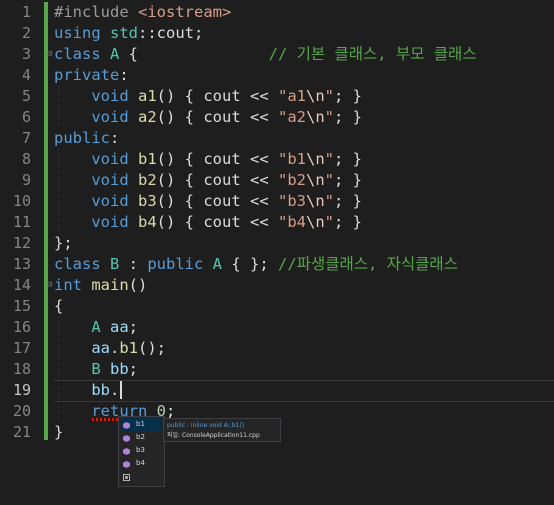 This screenshot has width=554, height=505. I want to click on code-line: 2 using std::cout;, so click(277, 33).